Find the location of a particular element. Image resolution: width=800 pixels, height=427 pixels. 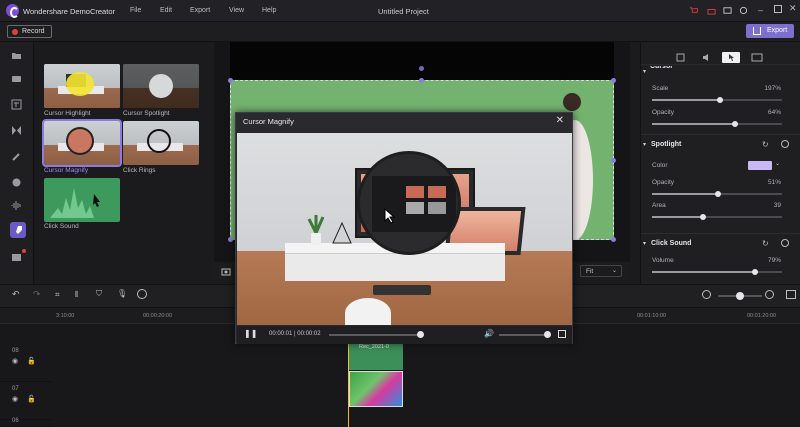

scale-label: Scale is located at coordinates (660, 88).